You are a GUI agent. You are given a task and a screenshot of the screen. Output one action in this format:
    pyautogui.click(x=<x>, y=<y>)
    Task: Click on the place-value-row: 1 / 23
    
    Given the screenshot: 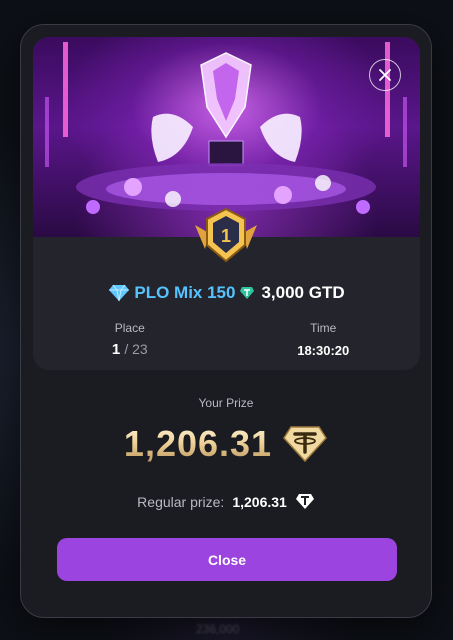 What is the action you would take?
    pyautogui.click(x=130, y=349)
    